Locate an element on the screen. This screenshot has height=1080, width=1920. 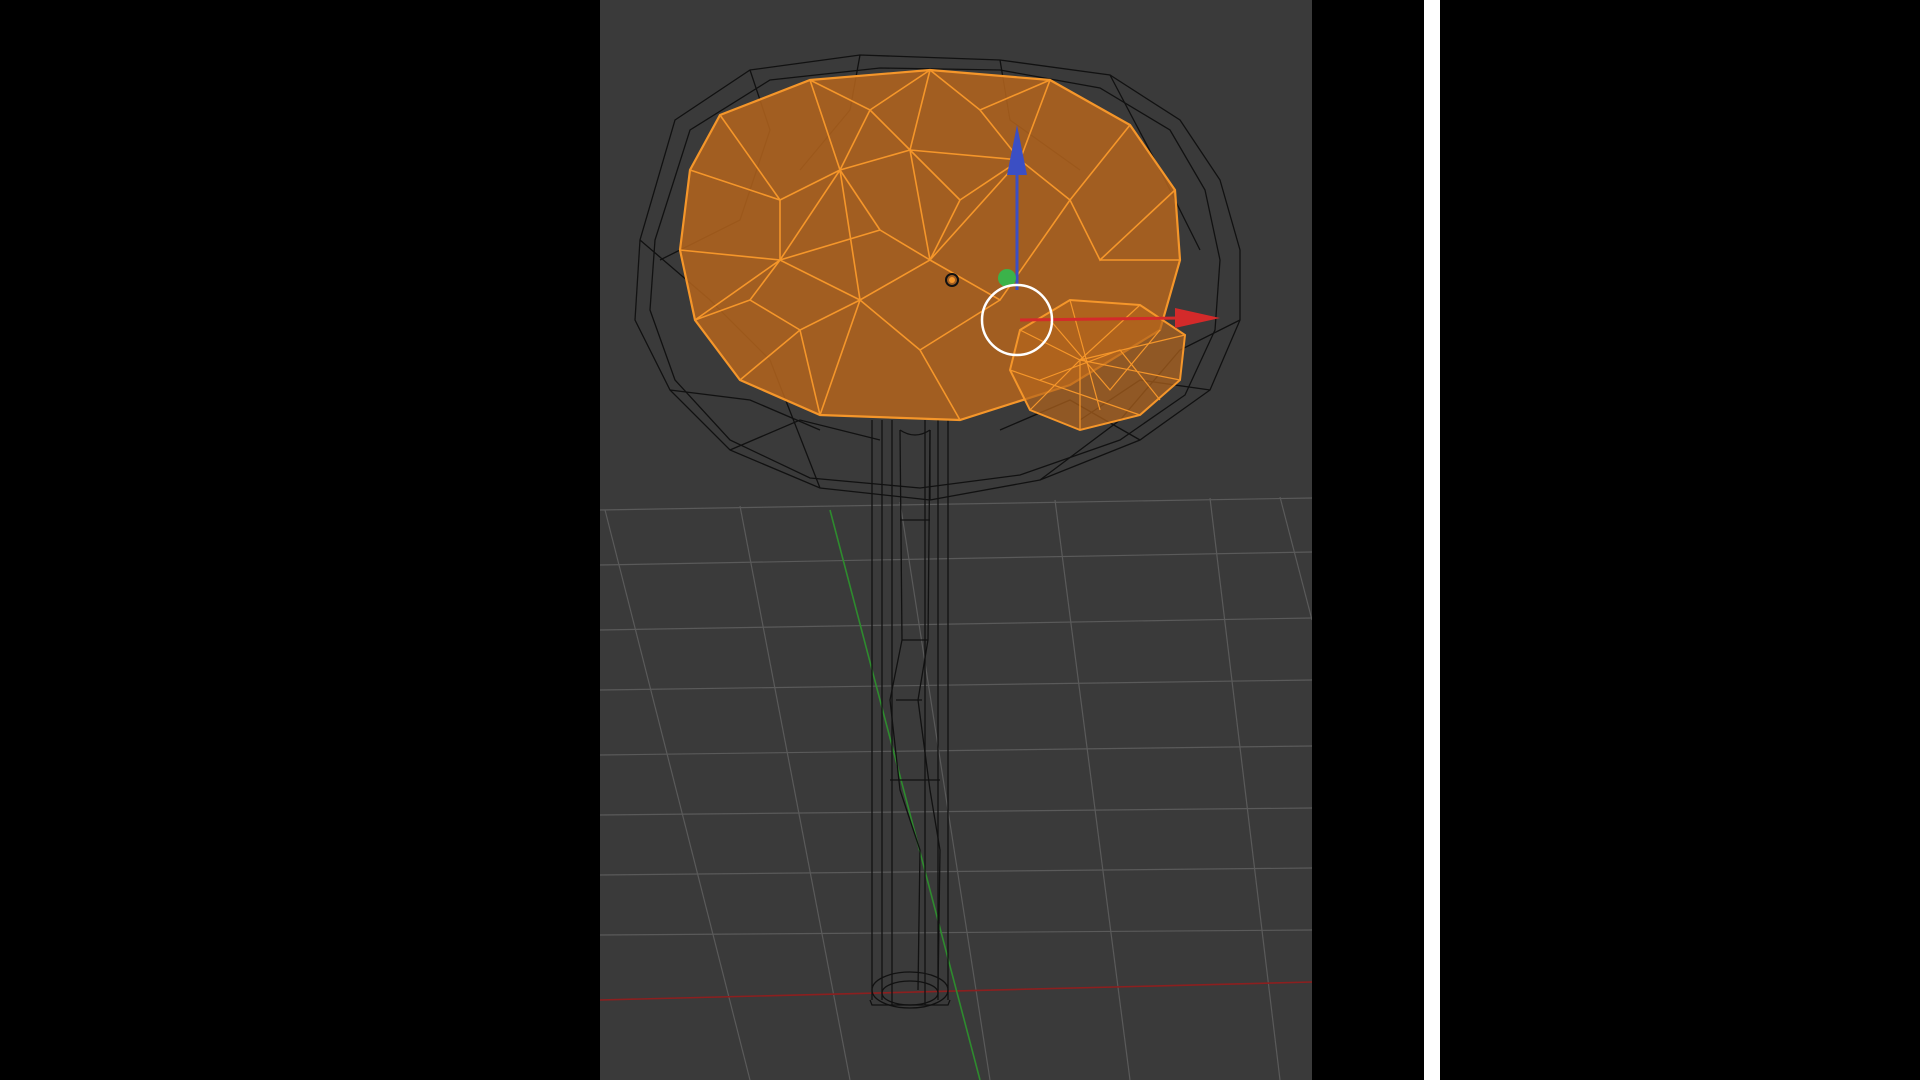
trunk-wireframe is located at coordinates (910, 714).